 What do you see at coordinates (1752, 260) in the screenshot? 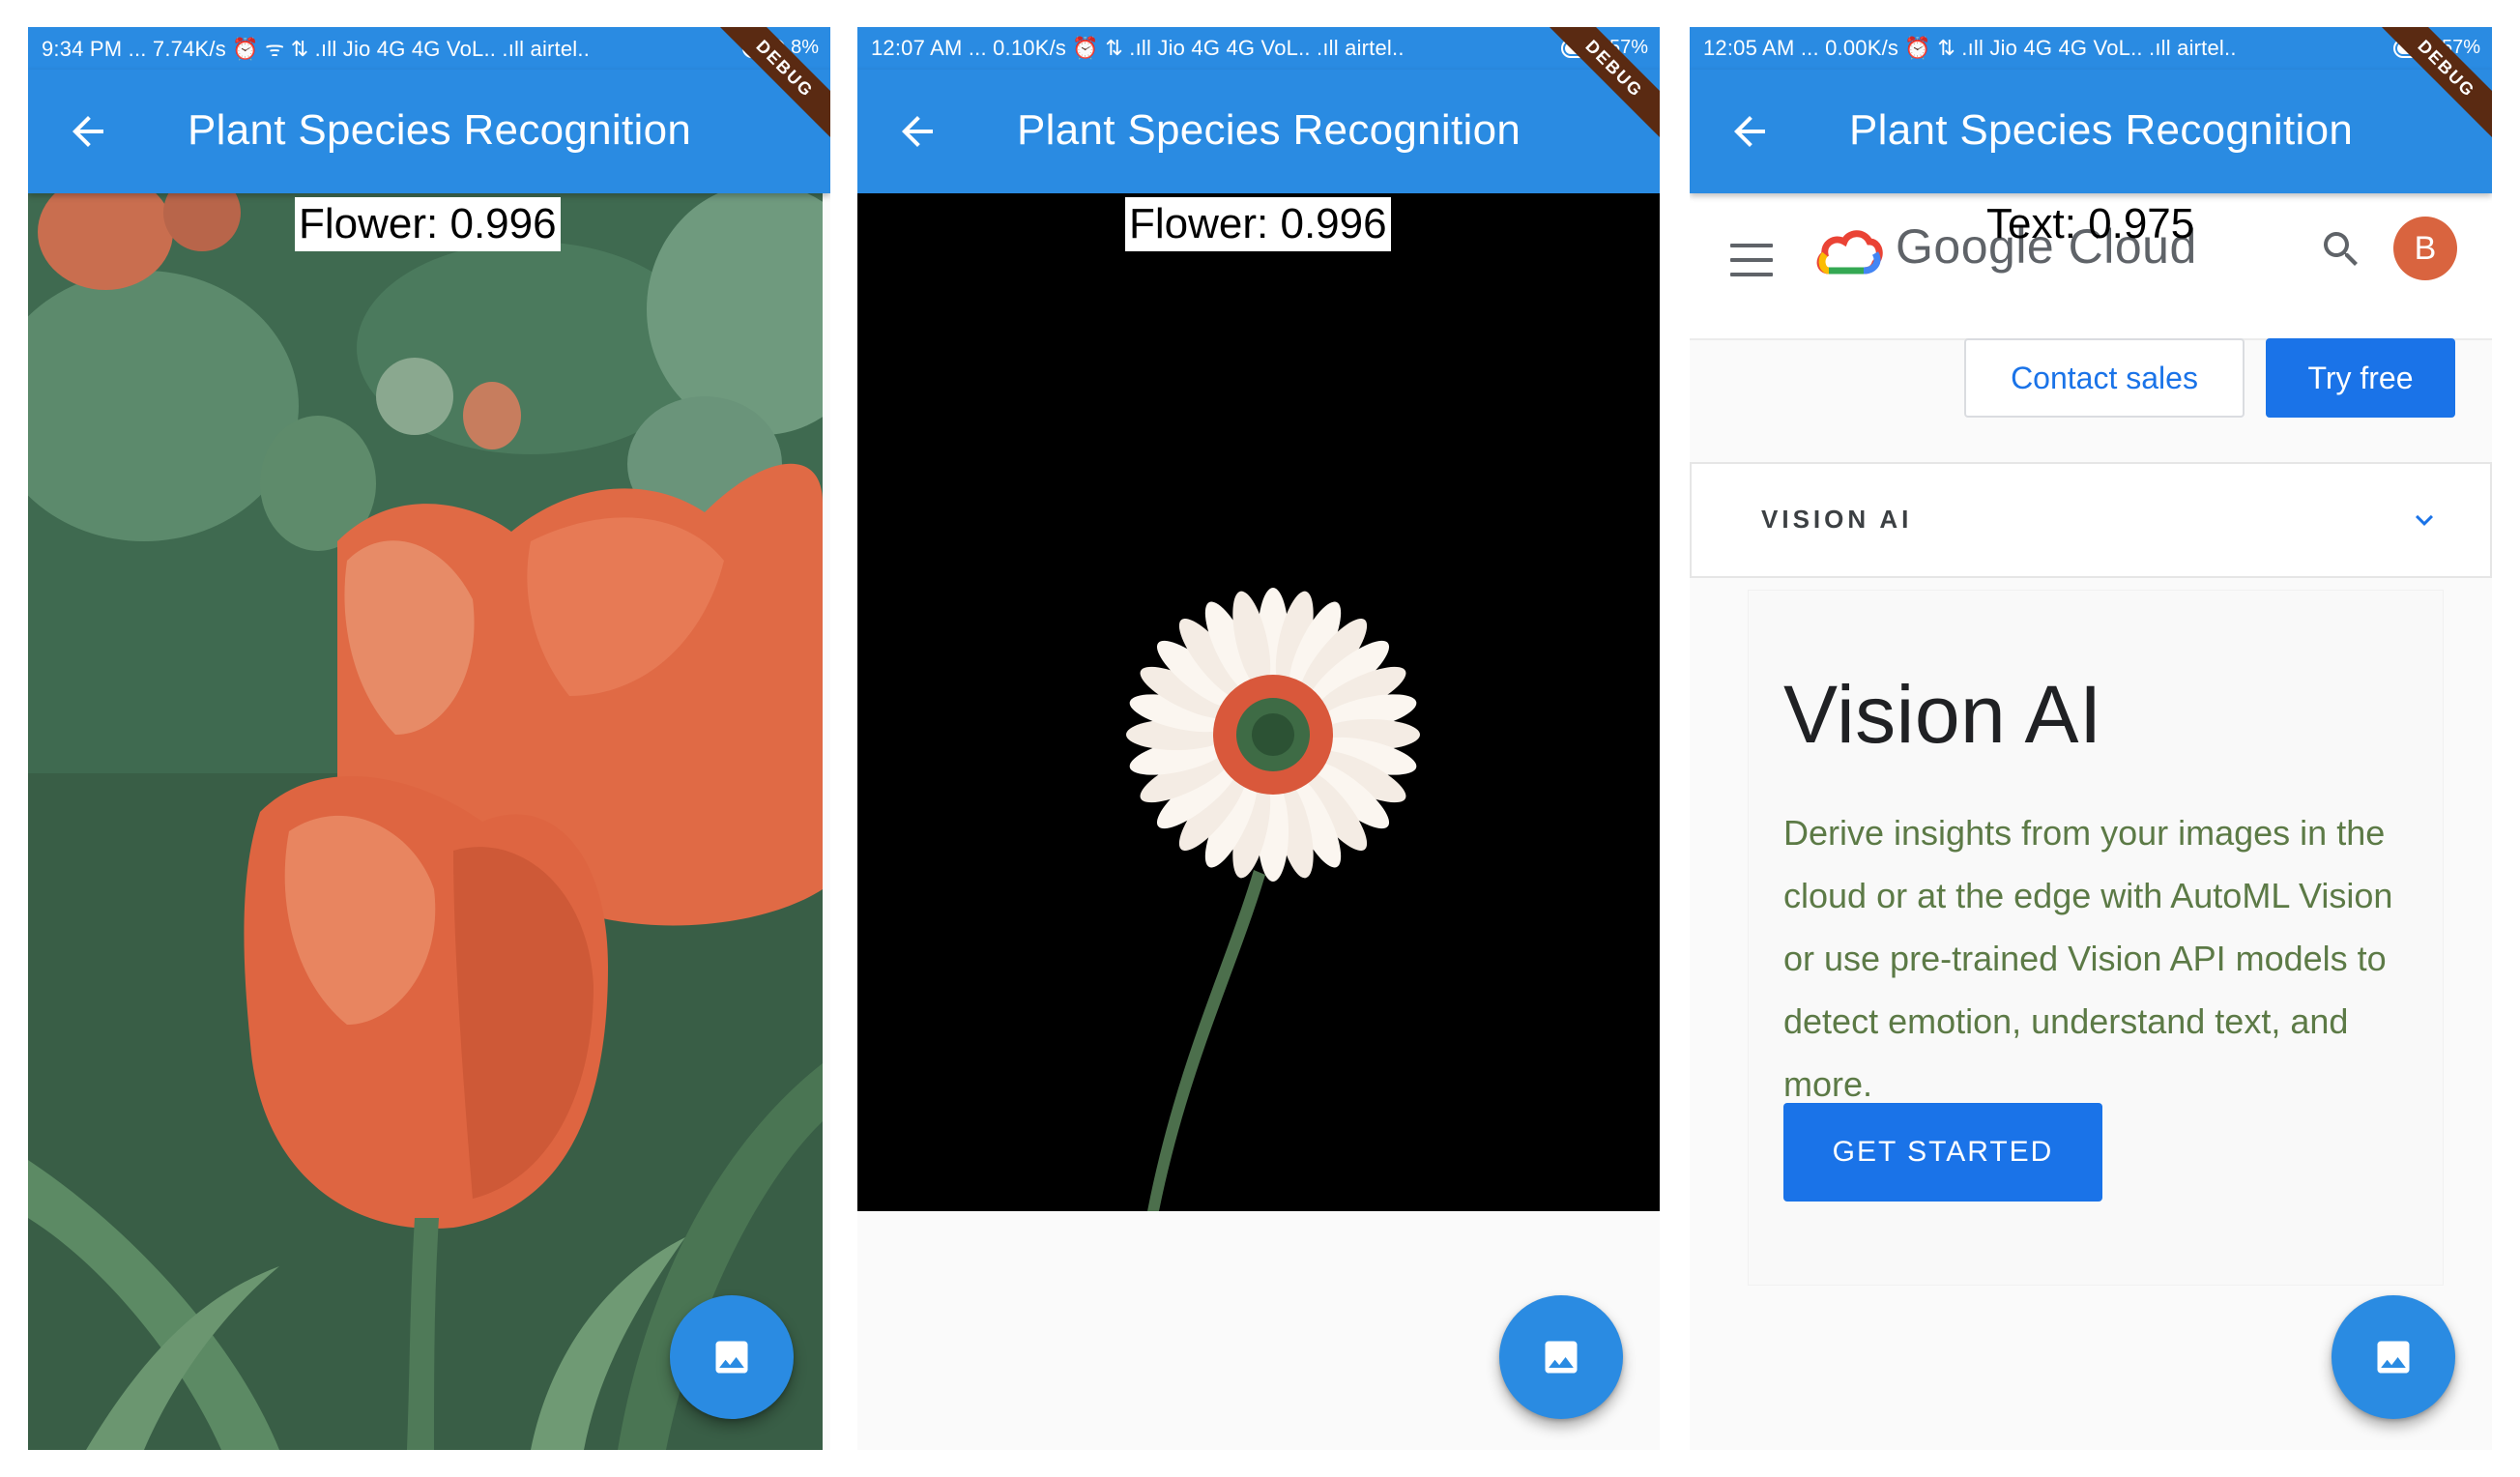
I see `hamburger-icon` at bounding box center [1752, 260].